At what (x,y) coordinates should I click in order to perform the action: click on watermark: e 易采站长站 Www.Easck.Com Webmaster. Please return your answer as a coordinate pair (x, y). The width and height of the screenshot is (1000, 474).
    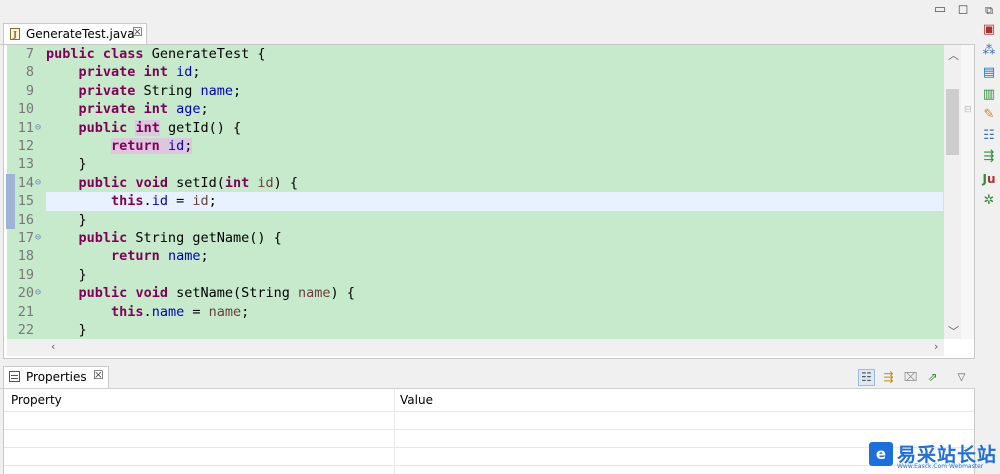
    Looking at the image, I should click on (932, 457).